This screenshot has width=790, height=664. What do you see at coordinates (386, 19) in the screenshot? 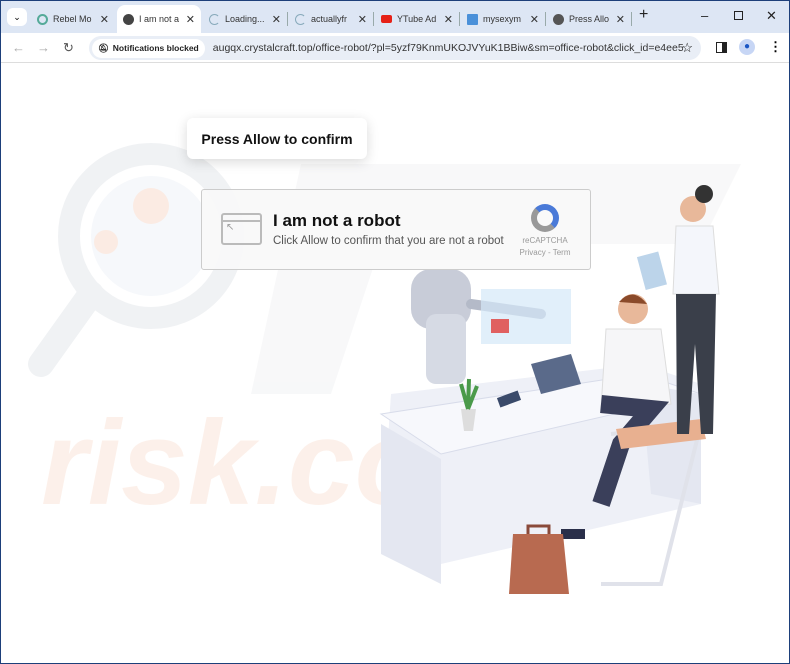
I see `youtube-icon` at bounding box center [386, 19].